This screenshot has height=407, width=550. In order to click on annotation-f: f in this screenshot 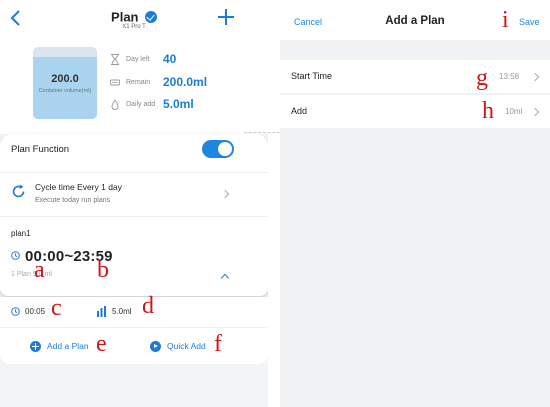, I will do `click(218, 344)`.